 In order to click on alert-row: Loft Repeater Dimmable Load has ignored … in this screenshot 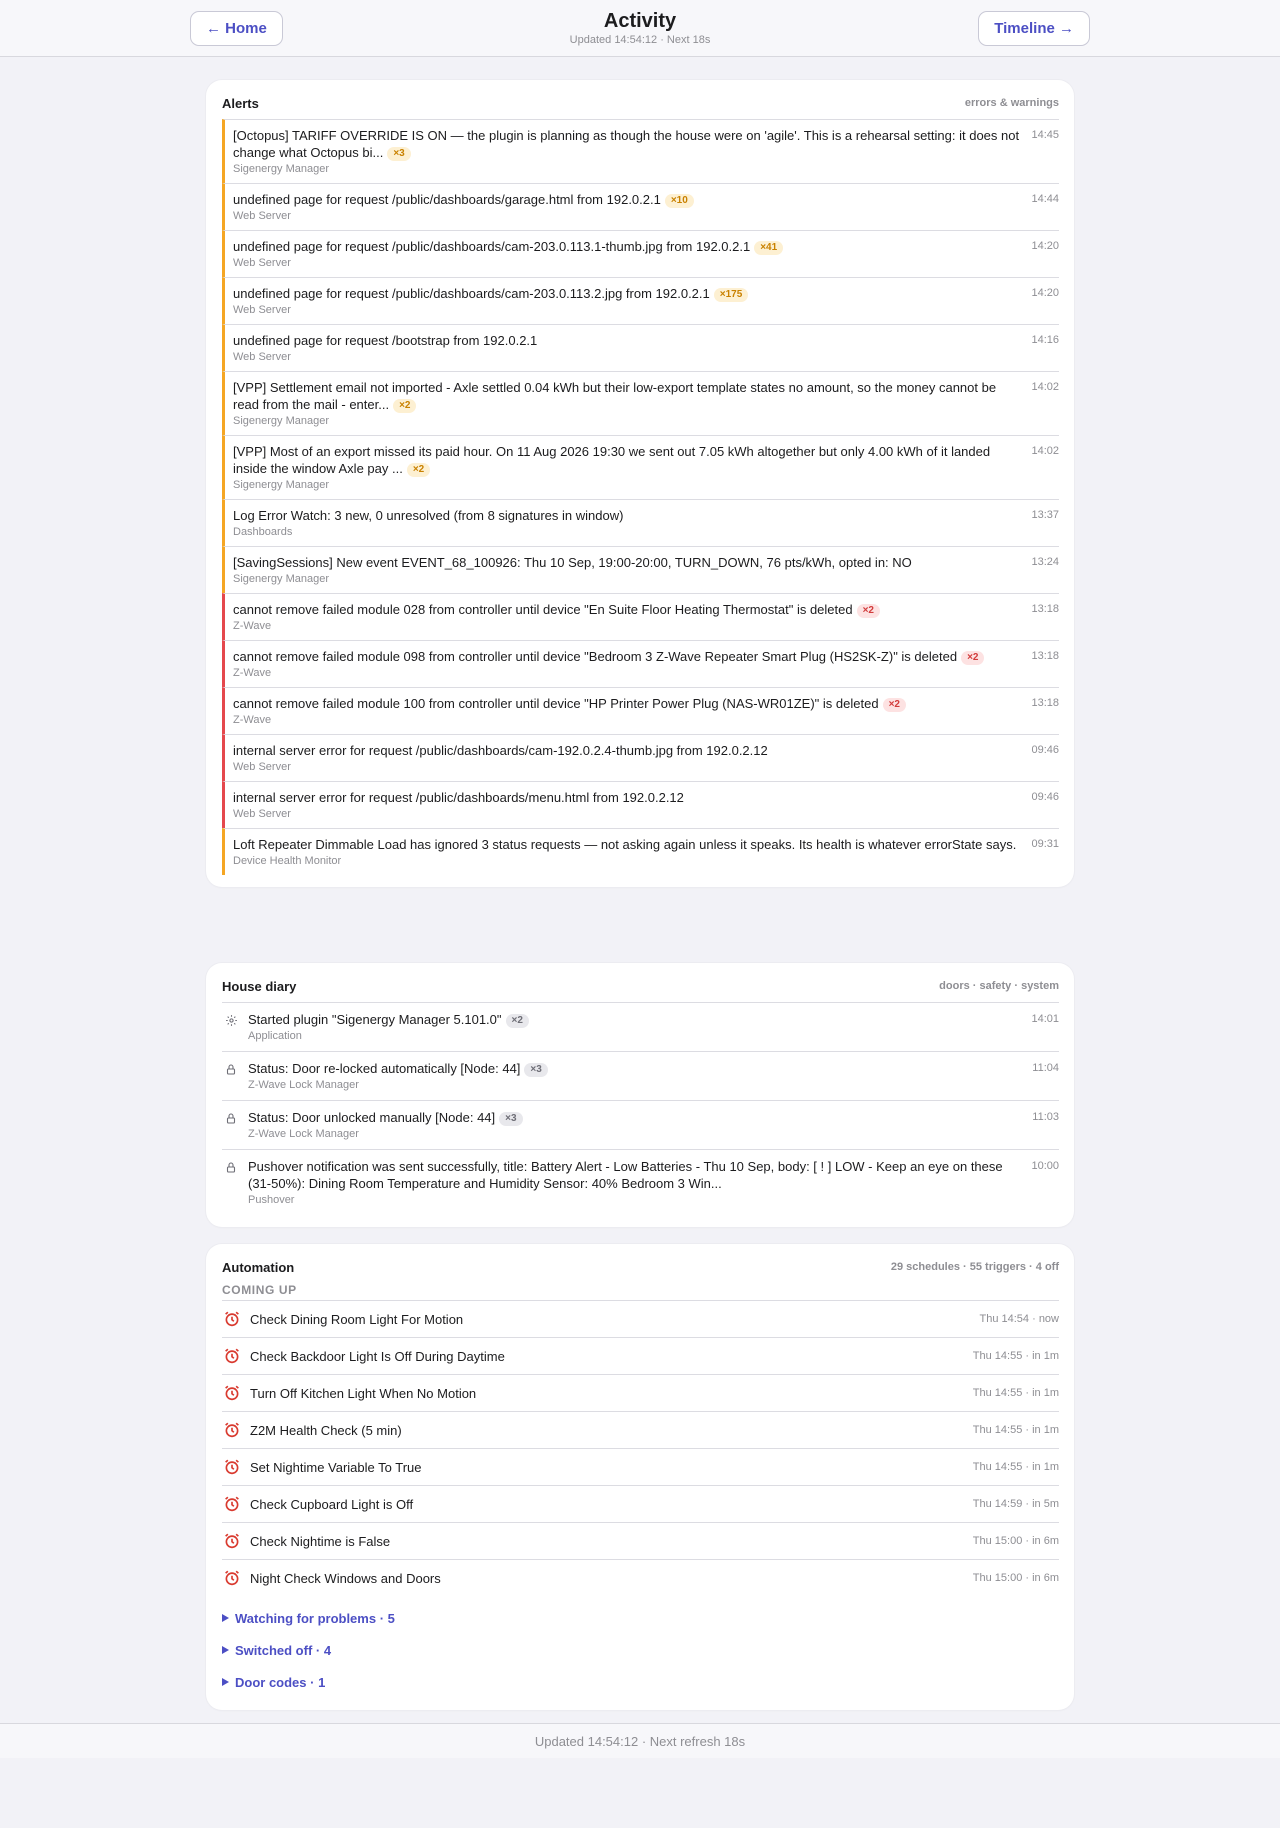, I will do `click(640, 851)`.